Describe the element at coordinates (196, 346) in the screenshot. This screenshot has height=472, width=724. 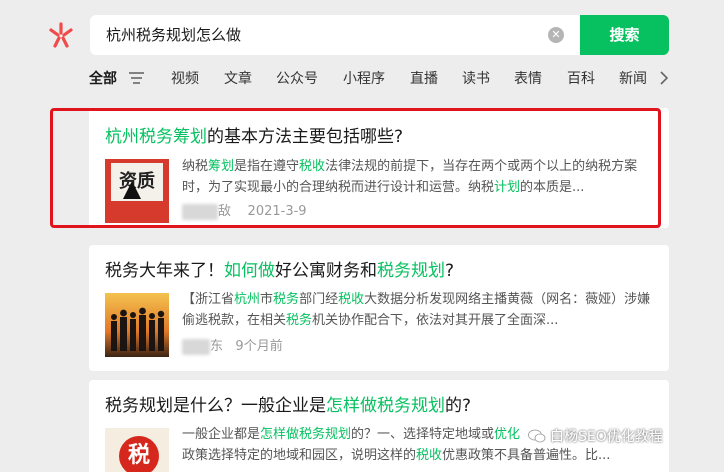
I see `blurred-source` at that location.